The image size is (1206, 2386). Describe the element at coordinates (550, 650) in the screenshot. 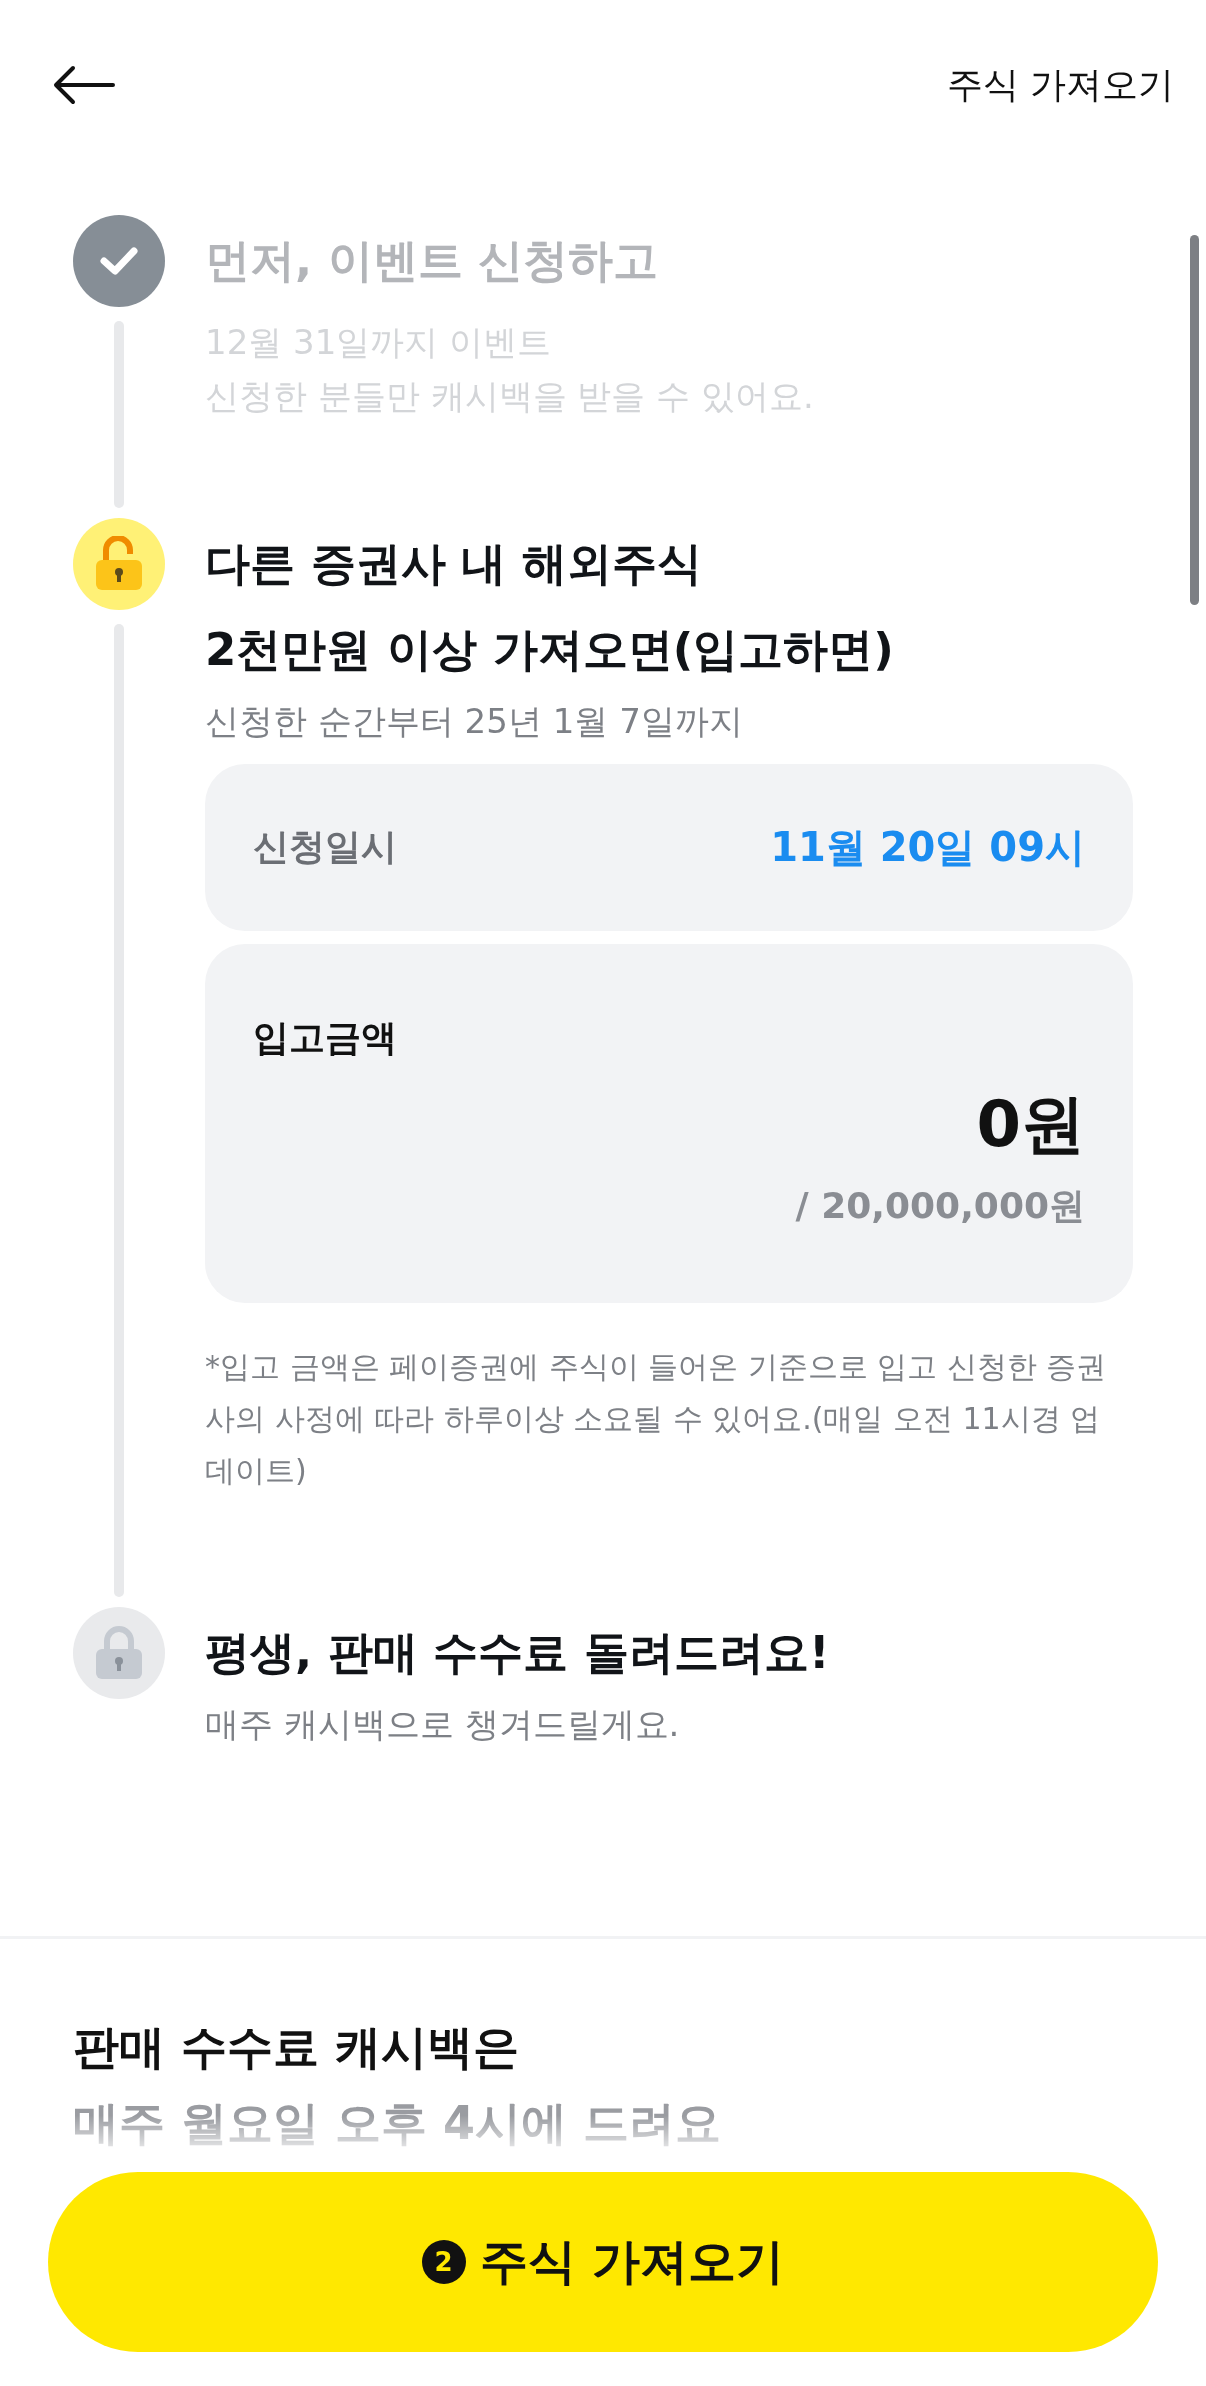

I see `step-title: 2천만원 이상 가져오면(입고하면)` at that location.